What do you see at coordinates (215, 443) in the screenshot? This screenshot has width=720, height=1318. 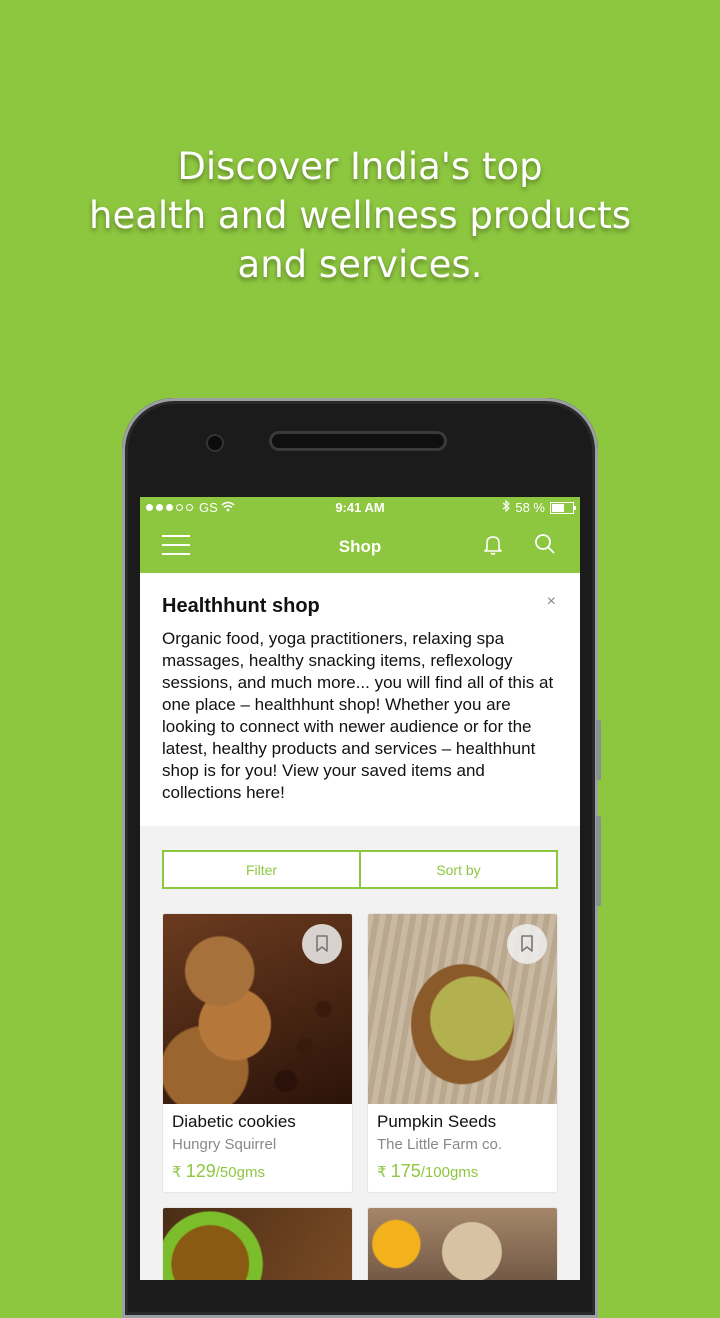 I see `front-camera` at bounding box center [215, 443].